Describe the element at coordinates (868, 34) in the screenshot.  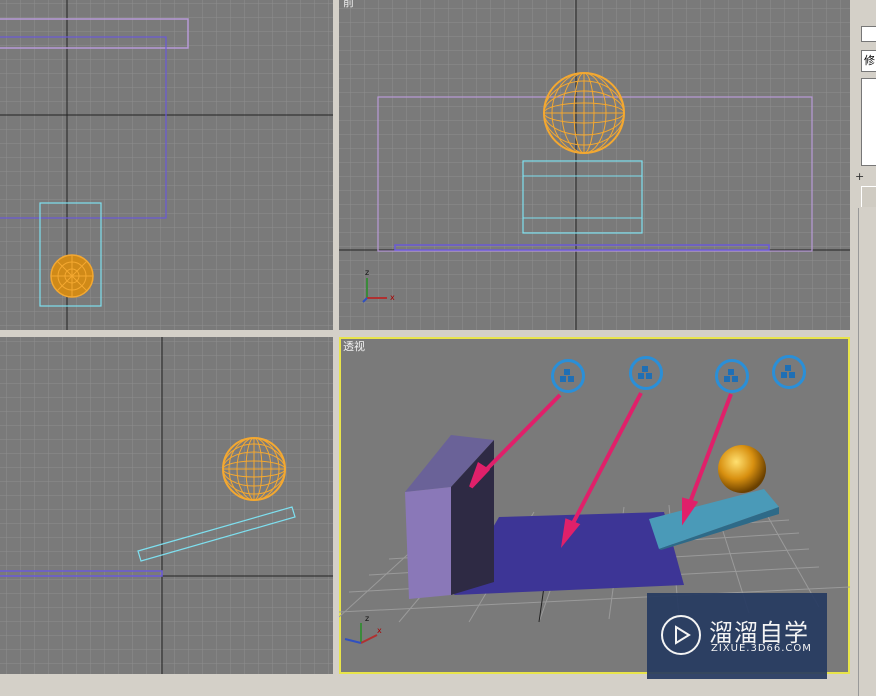
I see `name-field` at that location.